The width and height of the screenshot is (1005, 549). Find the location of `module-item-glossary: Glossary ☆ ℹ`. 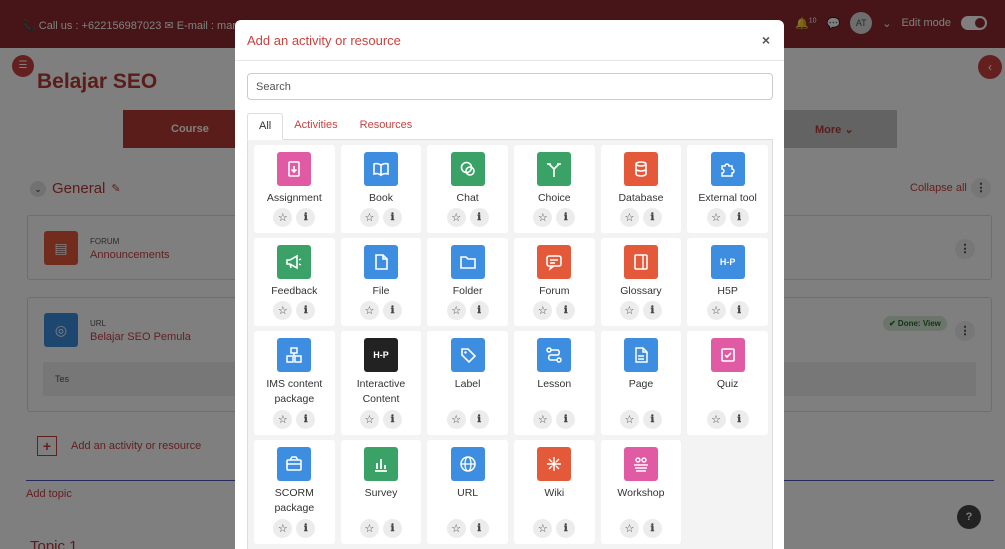

module-item-glossary: Glossary ☆ ℹ is located at coordinates (641, 282).